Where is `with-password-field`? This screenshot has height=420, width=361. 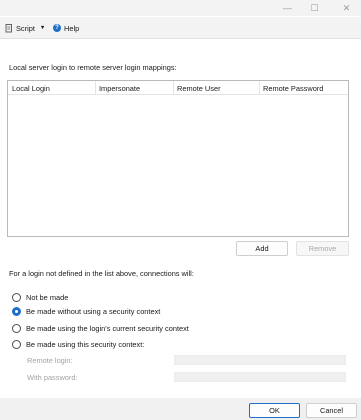 with-password-field is located at coordinates (260, 377).